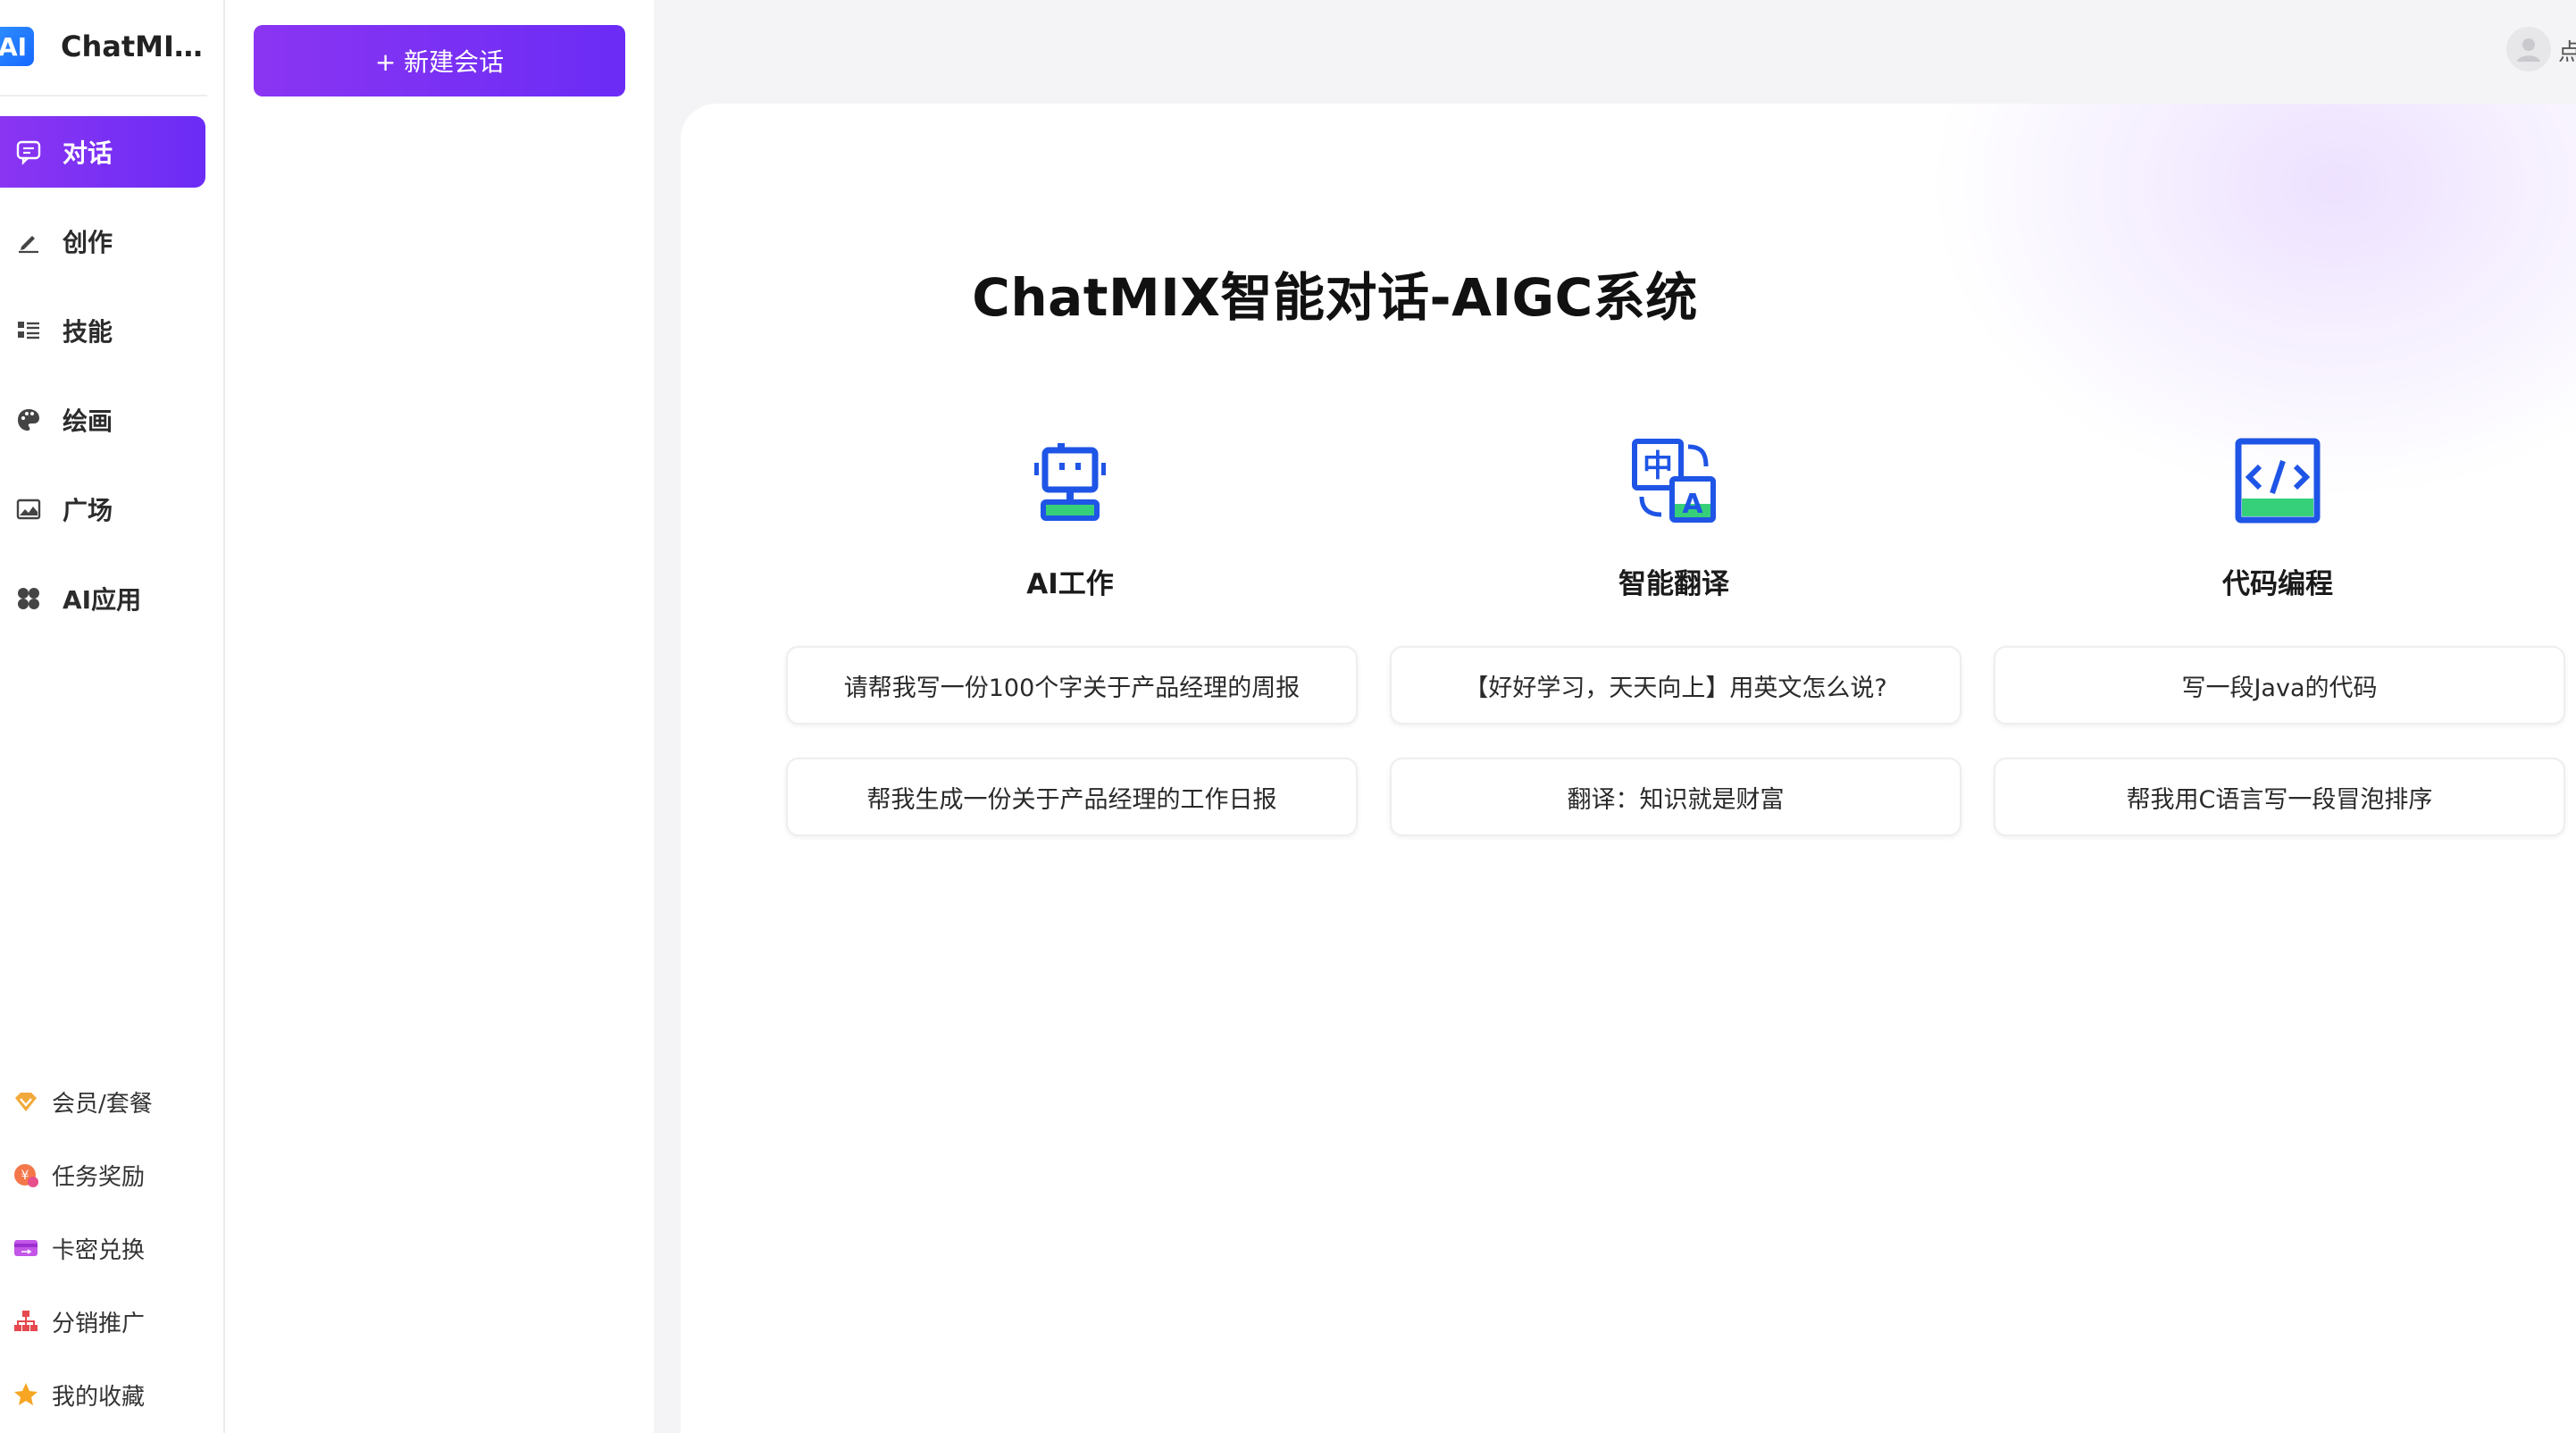 This screenshot has width=2576, height=1433. Describe the element at coordinates (1676, 685) in the screenshot. I see `prompt-card: 【好好学习，天天向上】用英文怎么说?` at that location.